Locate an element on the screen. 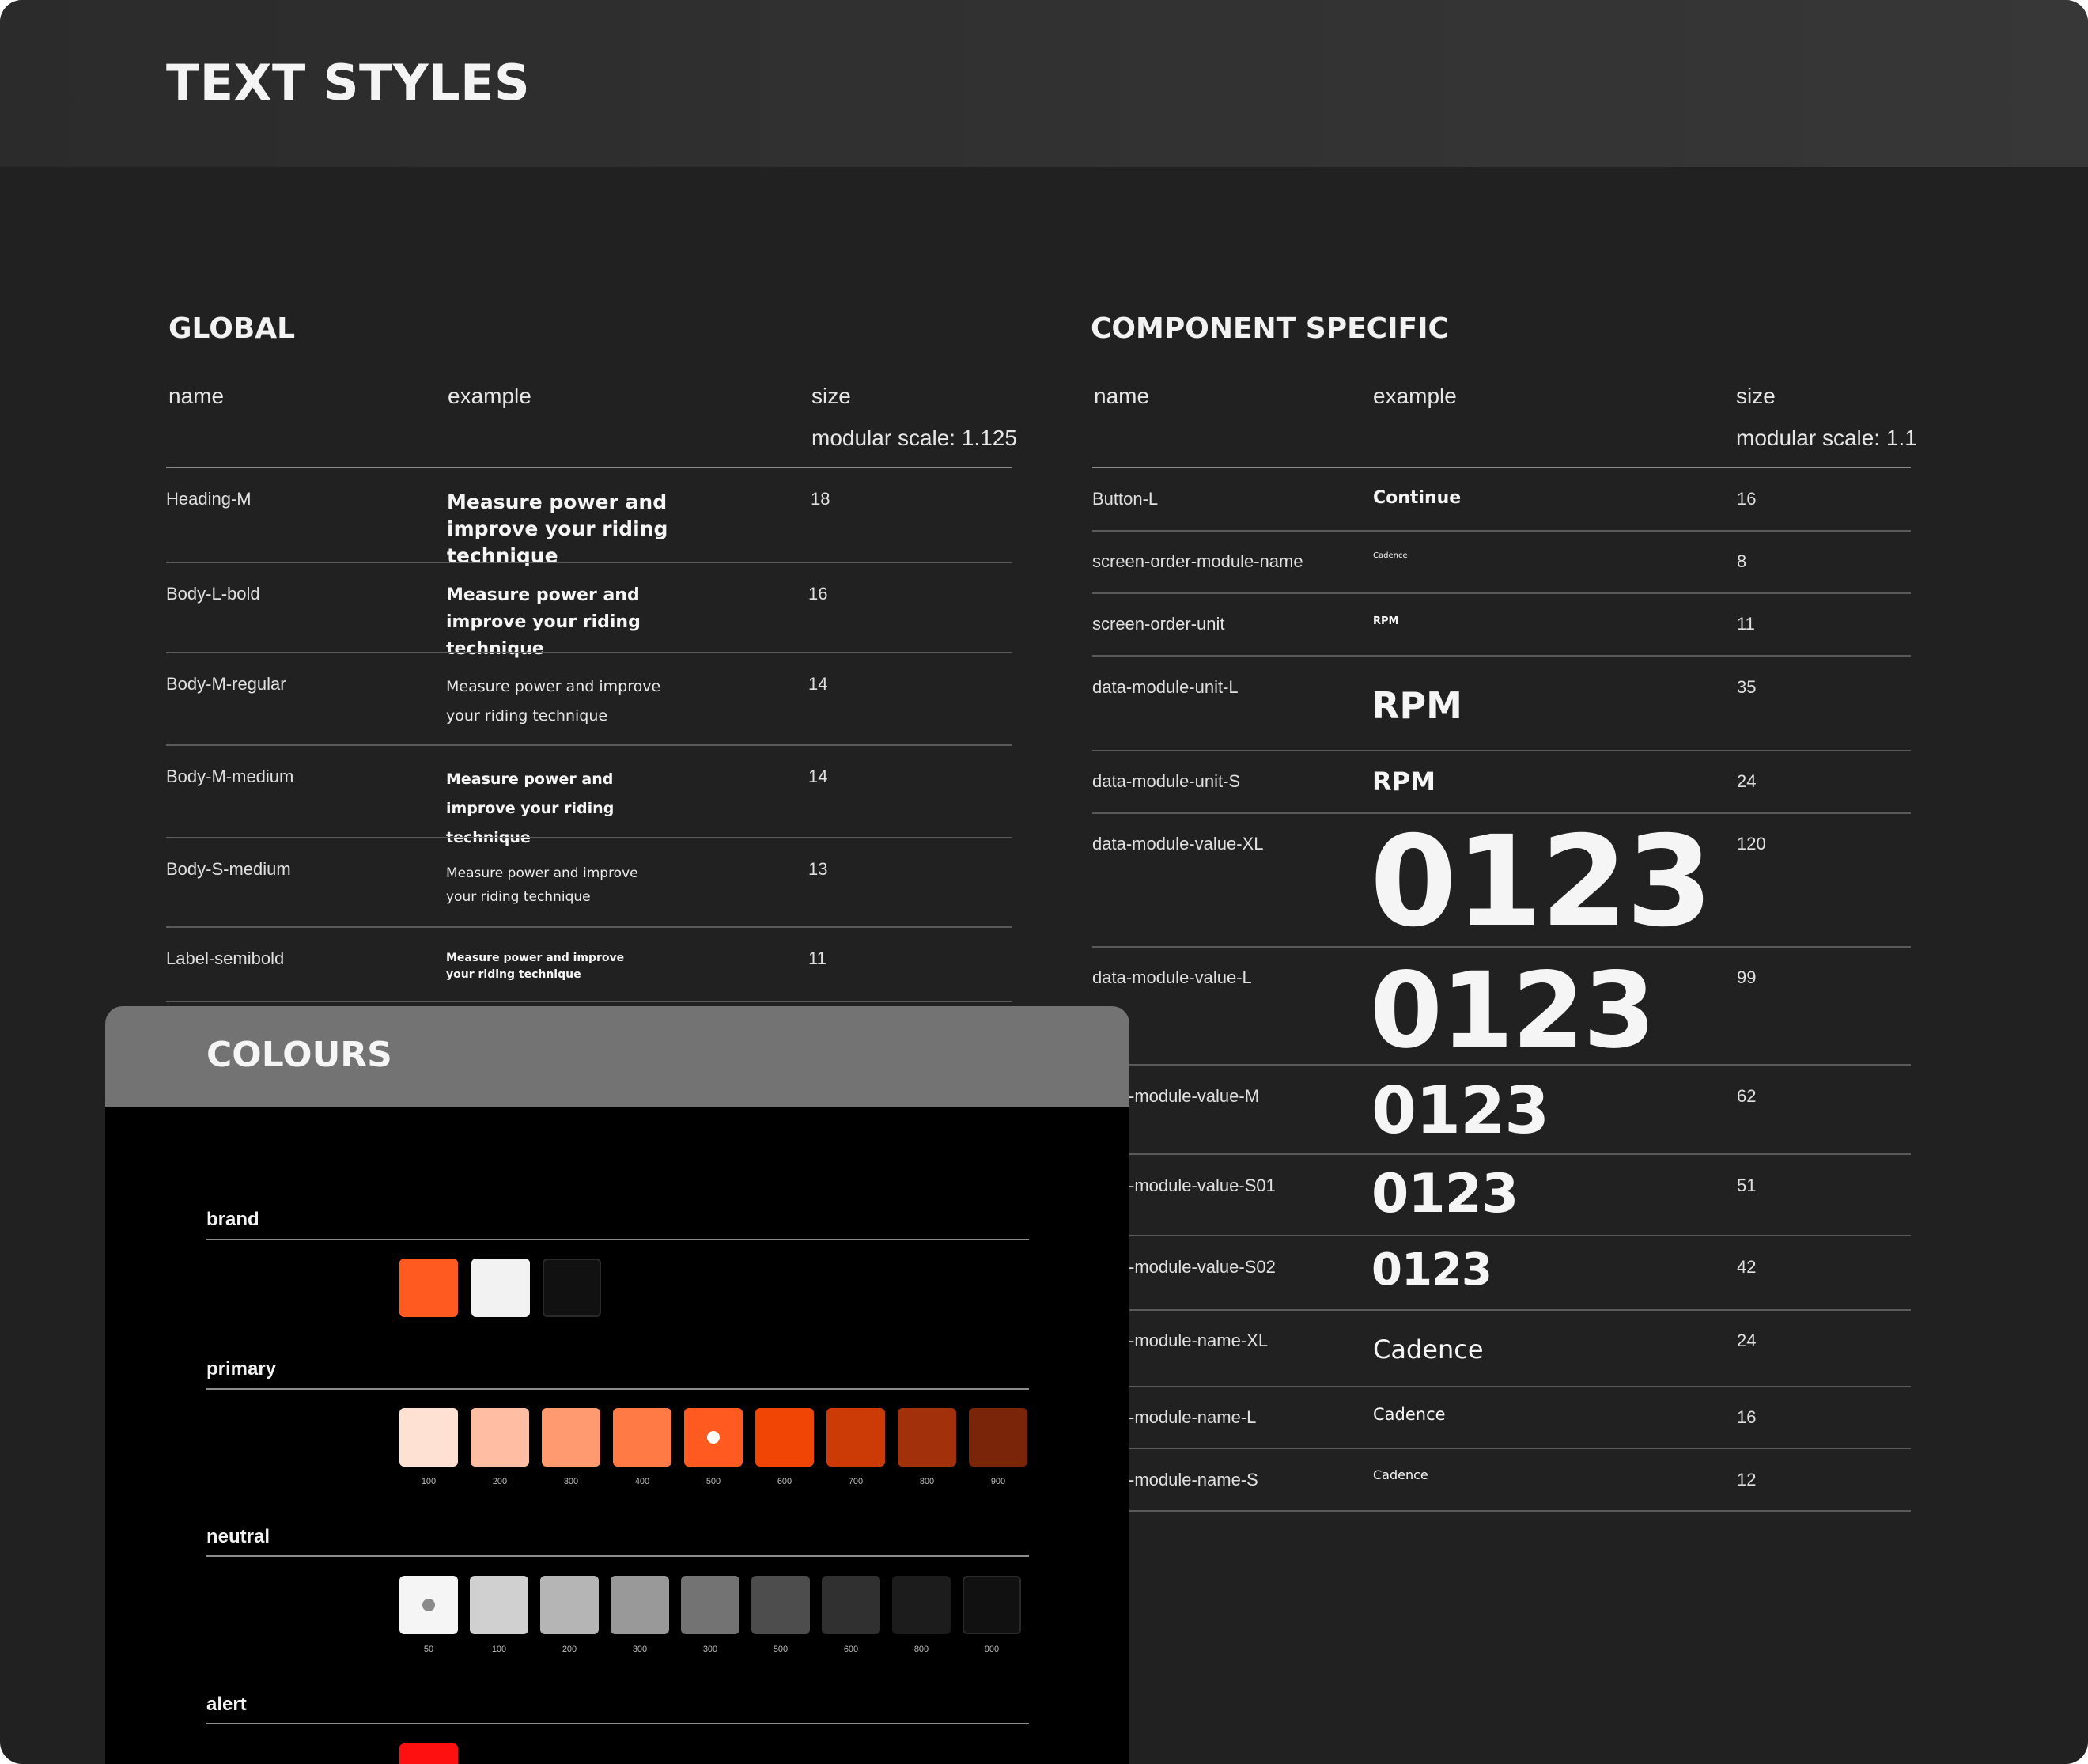 Image resolution: width=2088 pixels, height=1764 pixels. component-header-name: name is located at coordinates (1122, 396).